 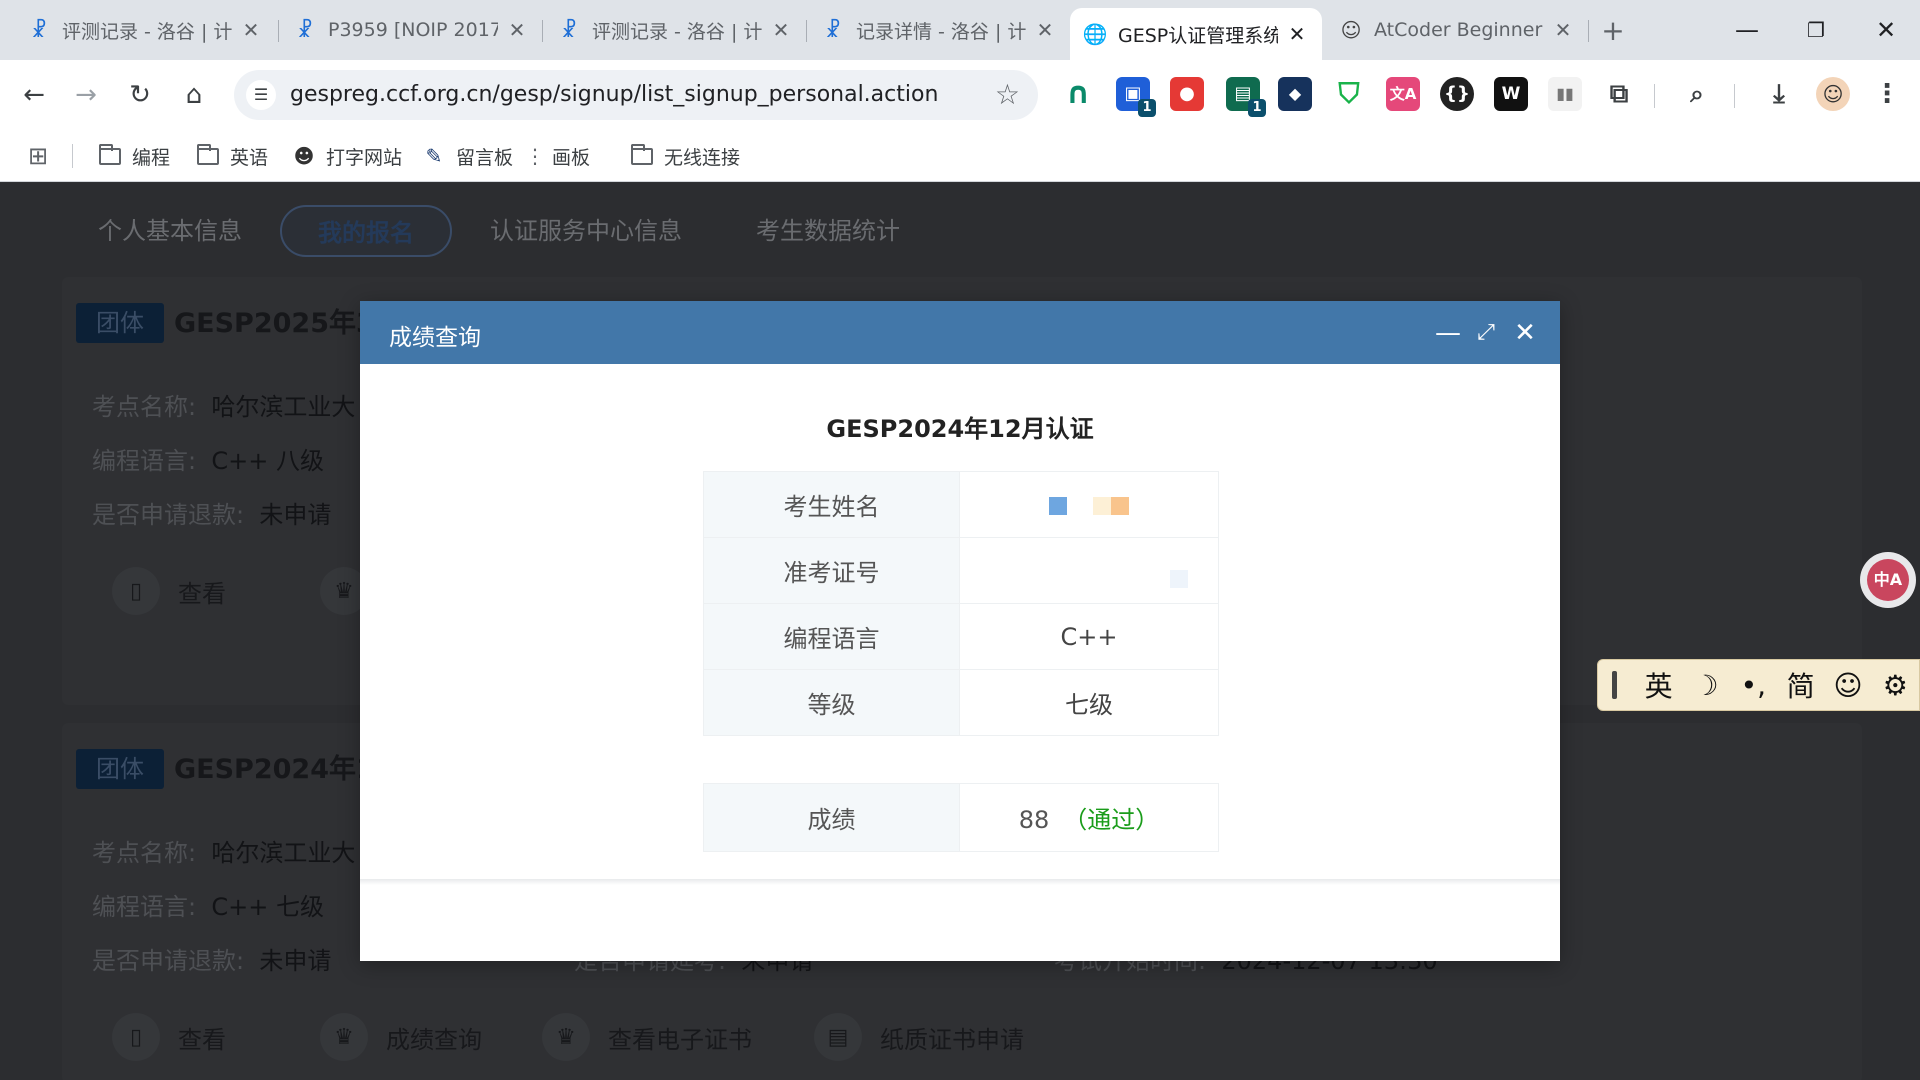 I want to click on score-cell: 88 （通过）, so click(x=1089, y=817).